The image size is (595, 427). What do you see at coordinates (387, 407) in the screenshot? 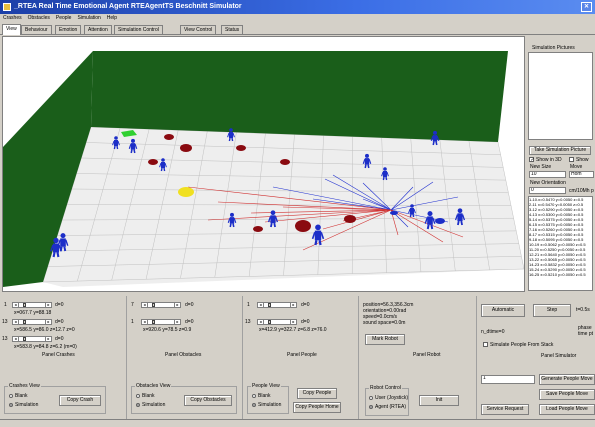
I see `robot-radio-agent: Agent (RTEA)` at bounding box center [387, 407].